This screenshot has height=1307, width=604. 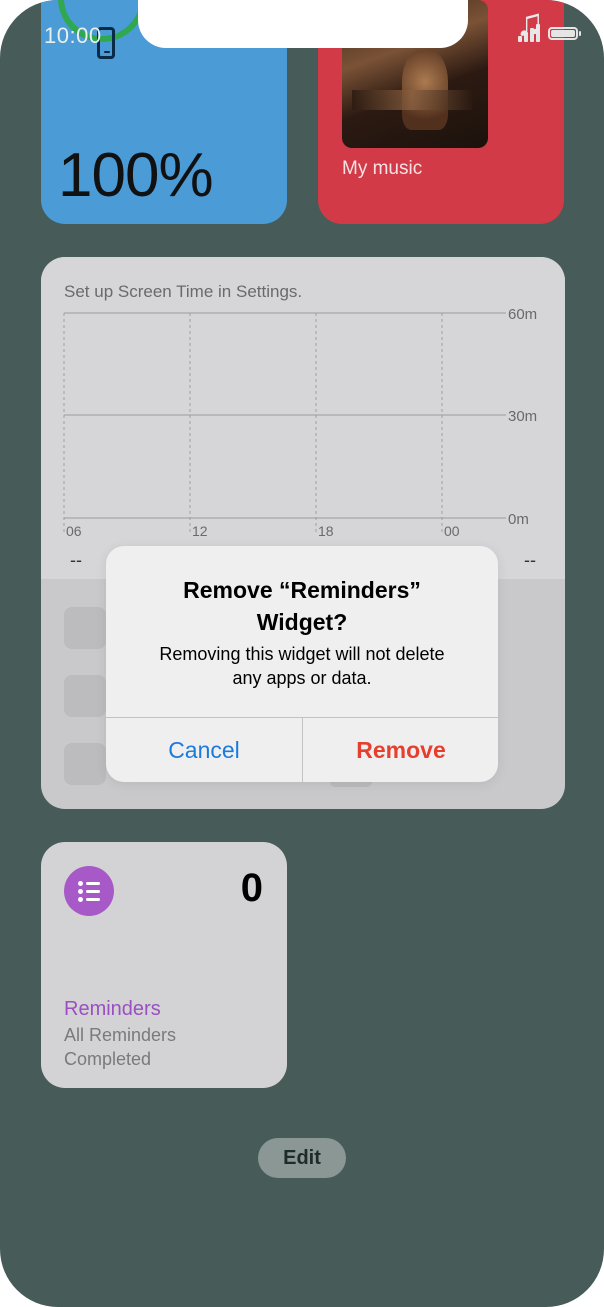 What do you see at coordinates (108, 1059) in the screenshot?
I see `reminders-subtitle-2: Completed` at bounding box center [108, 1059].